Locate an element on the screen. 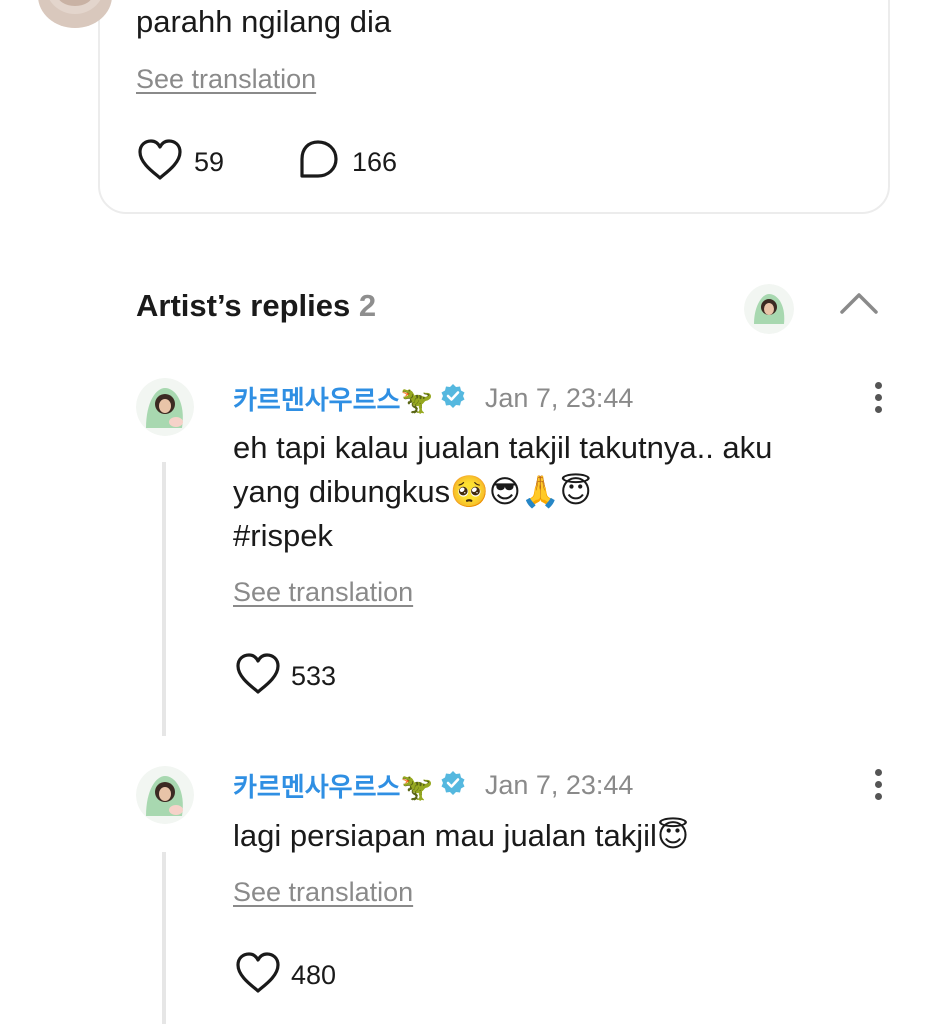  reply-text-line: yang dibungkus🥺😎🙏😇 is located at coordinates (412, 491).